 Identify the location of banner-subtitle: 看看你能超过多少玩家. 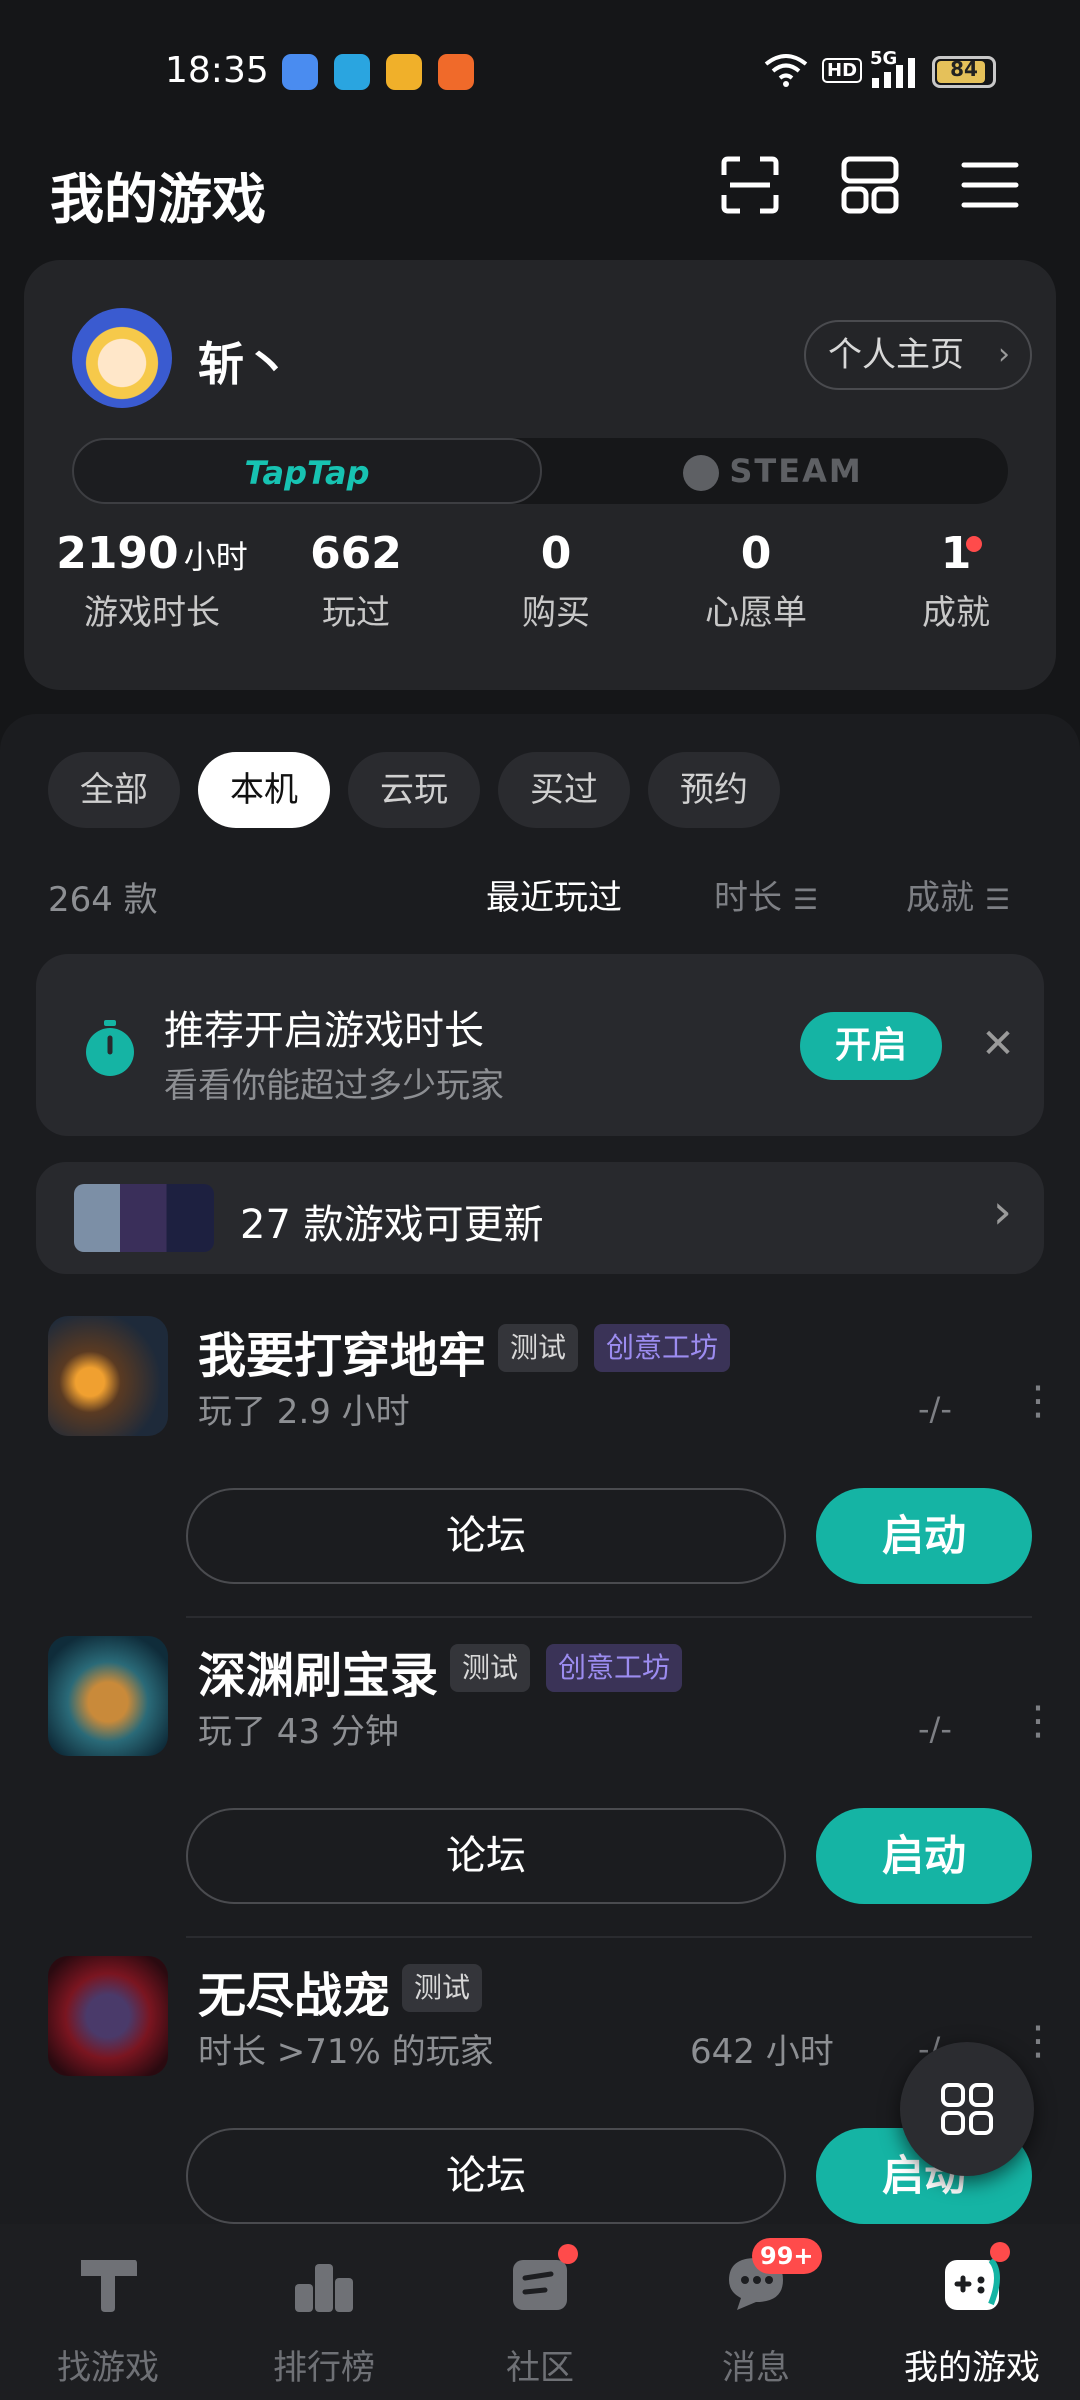
(334, 1086).